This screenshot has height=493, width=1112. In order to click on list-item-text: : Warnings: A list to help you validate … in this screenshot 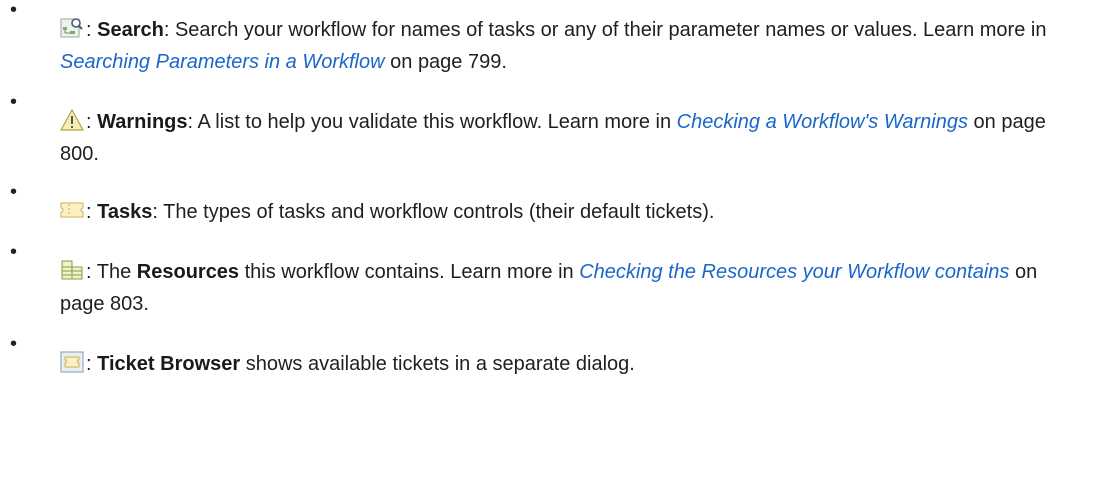, I will do `click(560, 138)`.